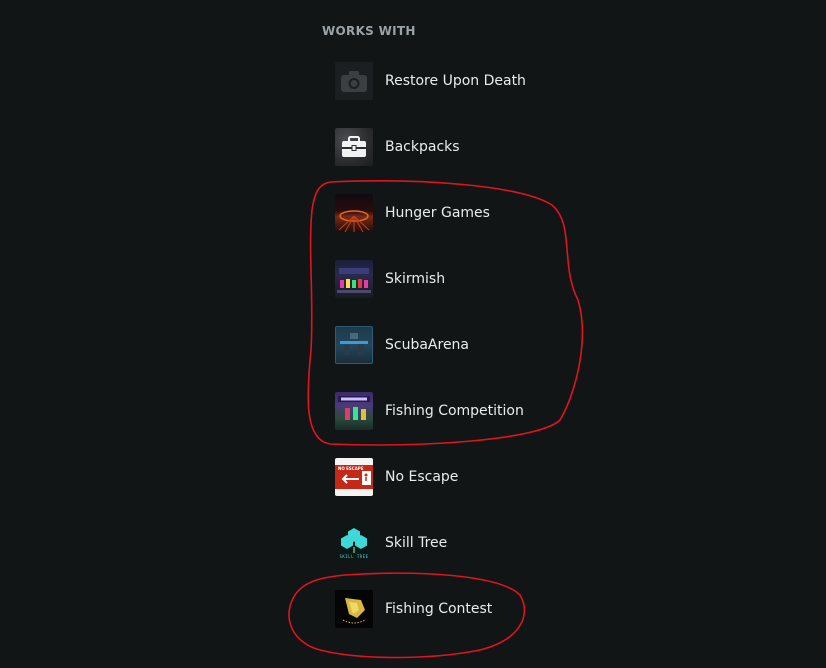 This screenshot has height=668, width=826. Describe the element at coordinates (454, 411) in the screenshot. I see `item-label: Fishing Competition` at that location.